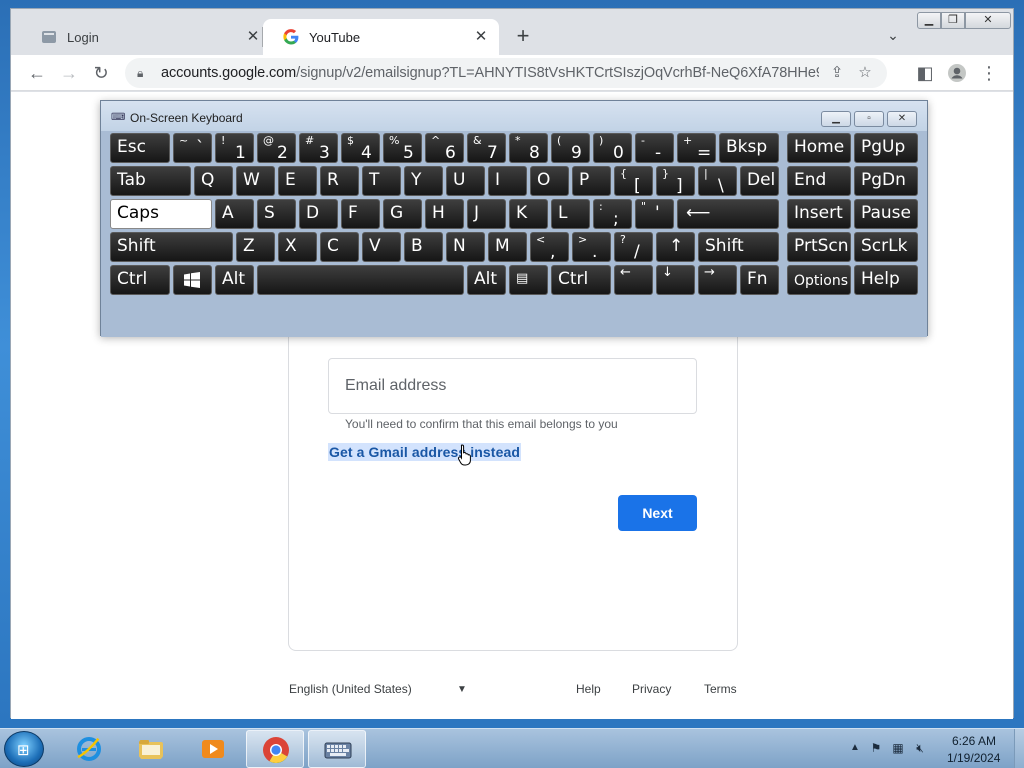  Describe the element at coordinates (675, 247) in the screenshot. I see `key-up-arrow: ↑` at that location.